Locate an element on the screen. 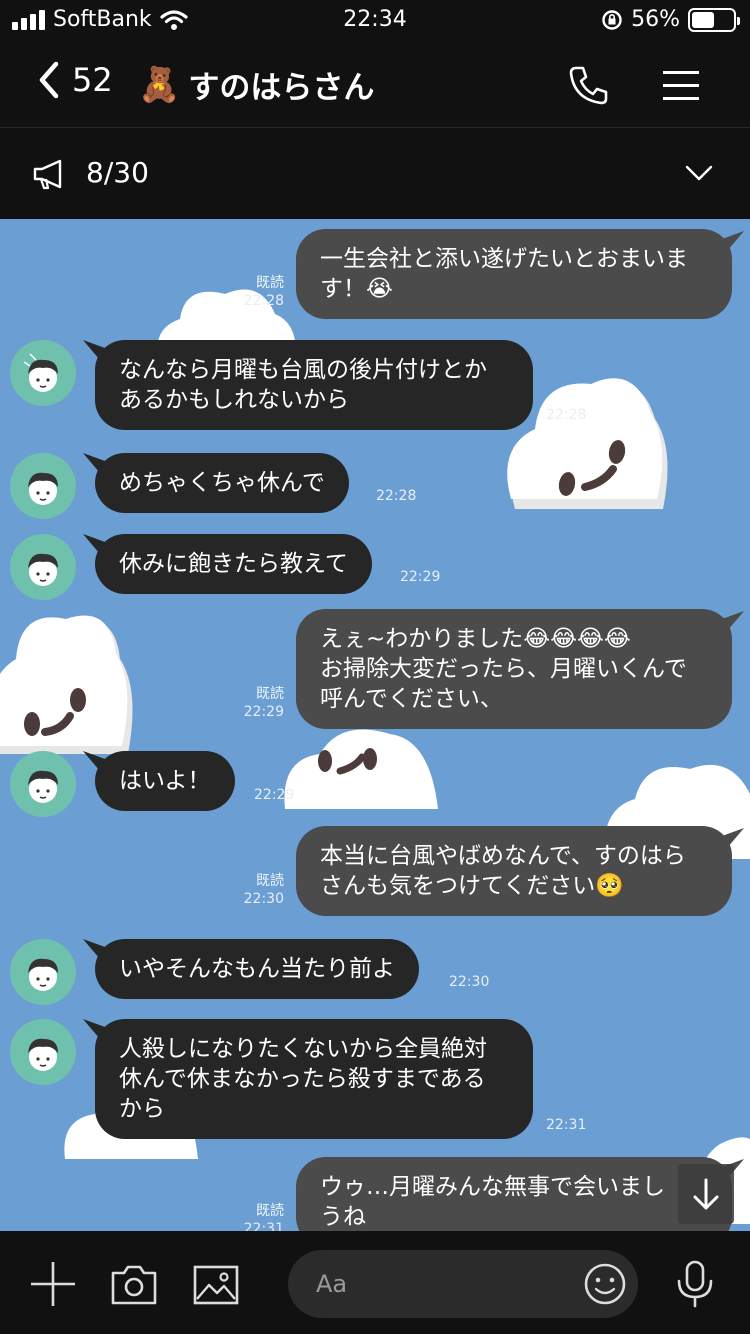 Image resolution: width=750 pixels, height=1334 pixels. message-text: めちゃくちゃ休んで is located at coordinates (222, 483).